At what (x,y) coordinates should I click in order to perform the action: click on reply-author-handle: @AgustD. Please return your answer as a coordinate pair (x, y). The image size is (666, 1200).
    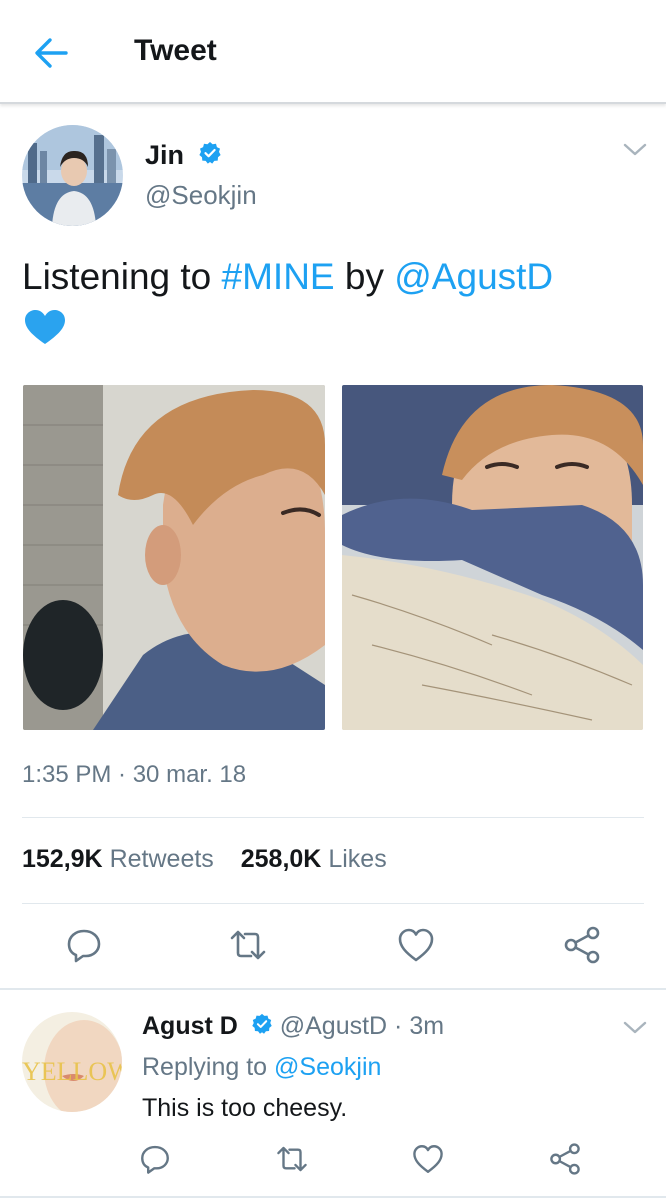
    Looking at the image, I should click on (333, 1026).